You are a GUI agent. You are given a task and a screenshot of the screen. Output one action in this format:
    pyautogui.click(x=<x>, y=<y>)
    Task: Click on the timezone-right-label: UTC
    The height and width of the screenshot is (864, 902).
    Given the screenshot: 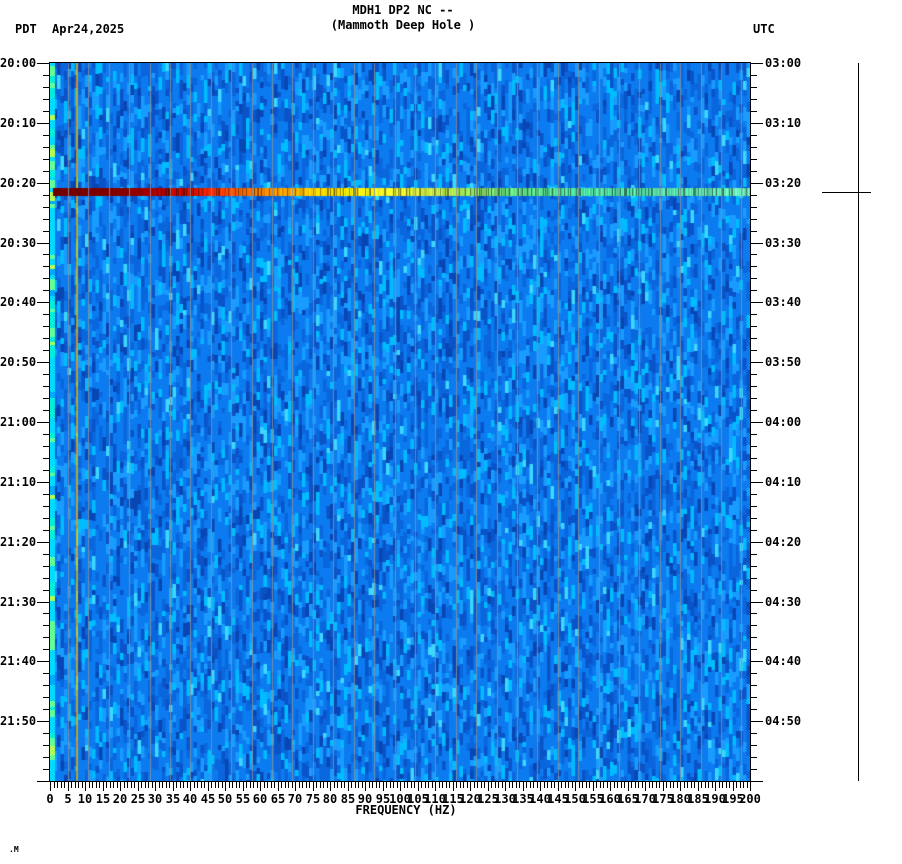 What is the action you would take?
    pyautogui.click(x=764, y=29)
    